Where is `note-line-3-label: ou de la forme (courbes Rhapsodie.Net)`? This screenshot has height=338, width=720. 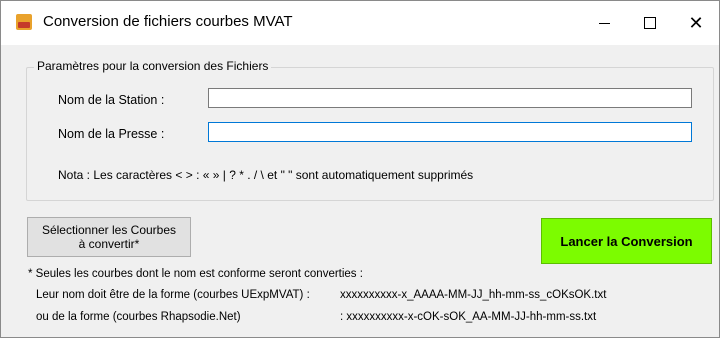 note-line-3-label: ou de la forme (courbes Rhapsodie.Net) is located at coordinates (138, 317).